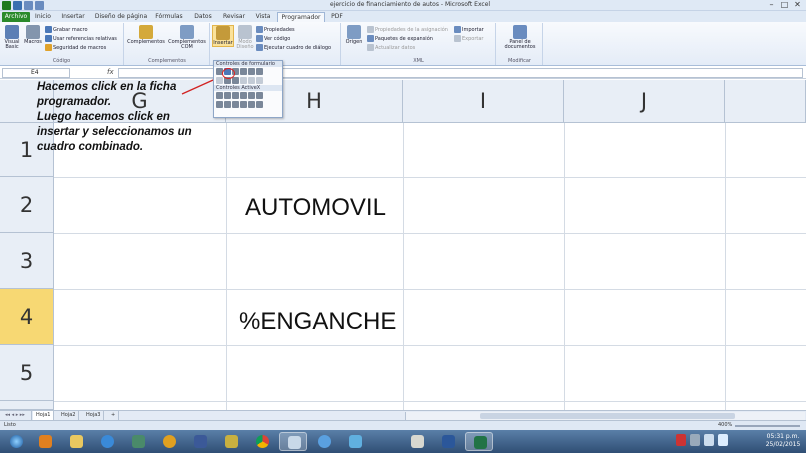  Describe the element at coordinates (293, 47) in the screenshot. I see `run-dialog-button: Ejecutar cuadro de diálogo` at that location.